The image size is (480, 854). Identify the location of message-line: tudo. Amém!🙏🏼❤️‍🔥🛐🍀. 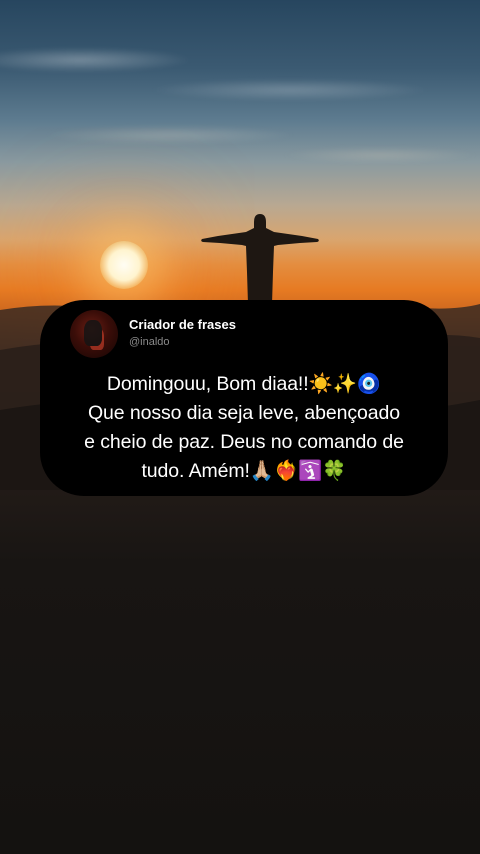
(244, 471).